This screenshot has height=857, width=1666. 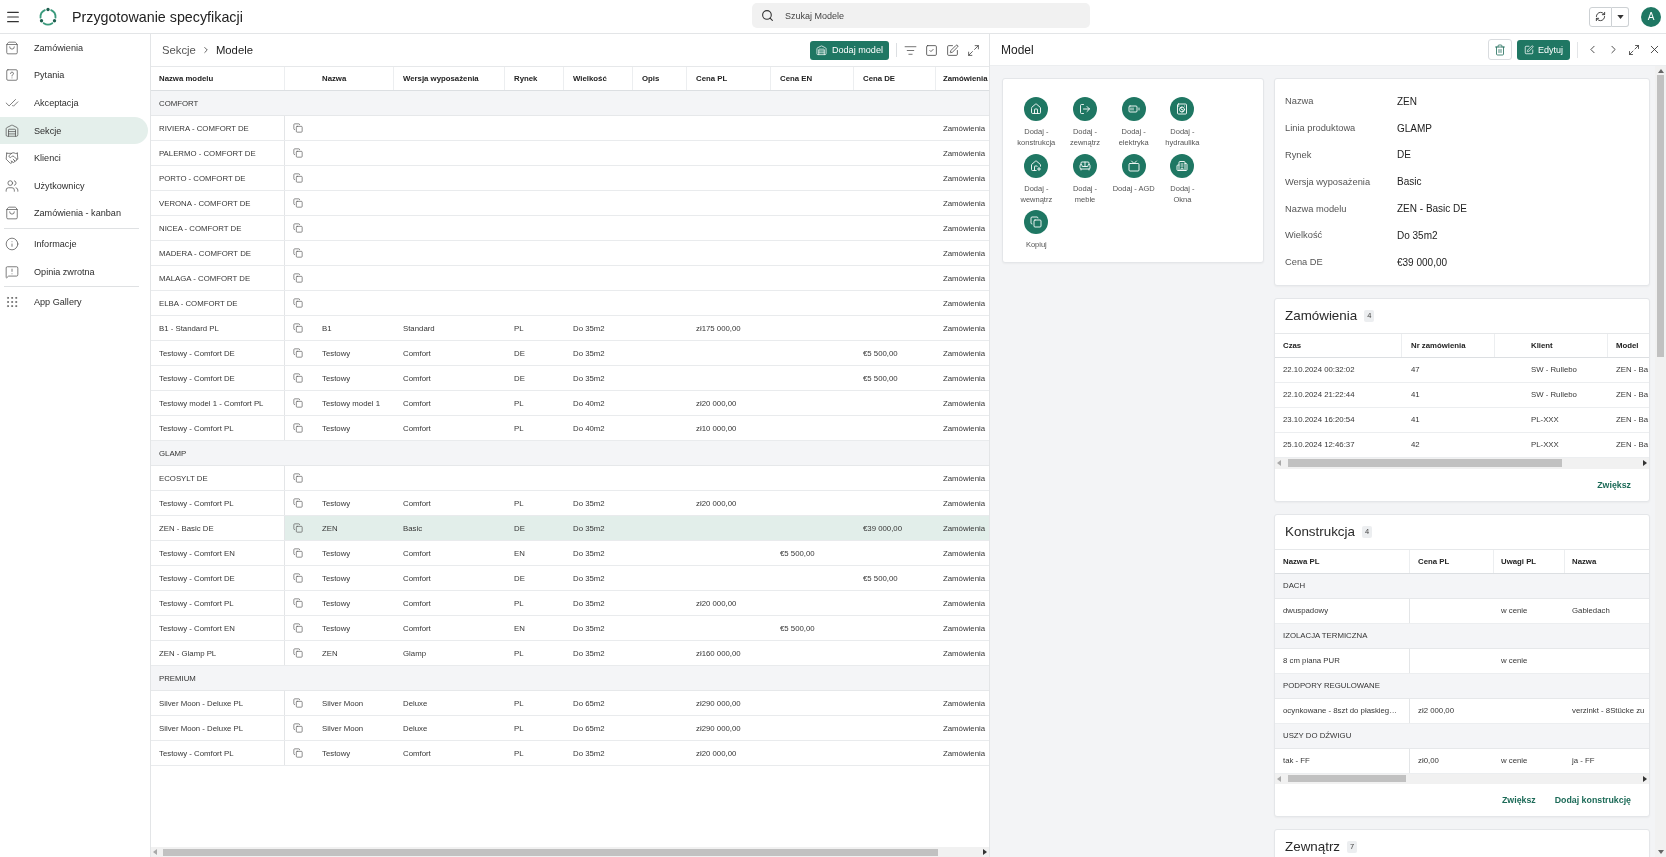 I want to click on battery-icon, so click(x=1133, y=109).